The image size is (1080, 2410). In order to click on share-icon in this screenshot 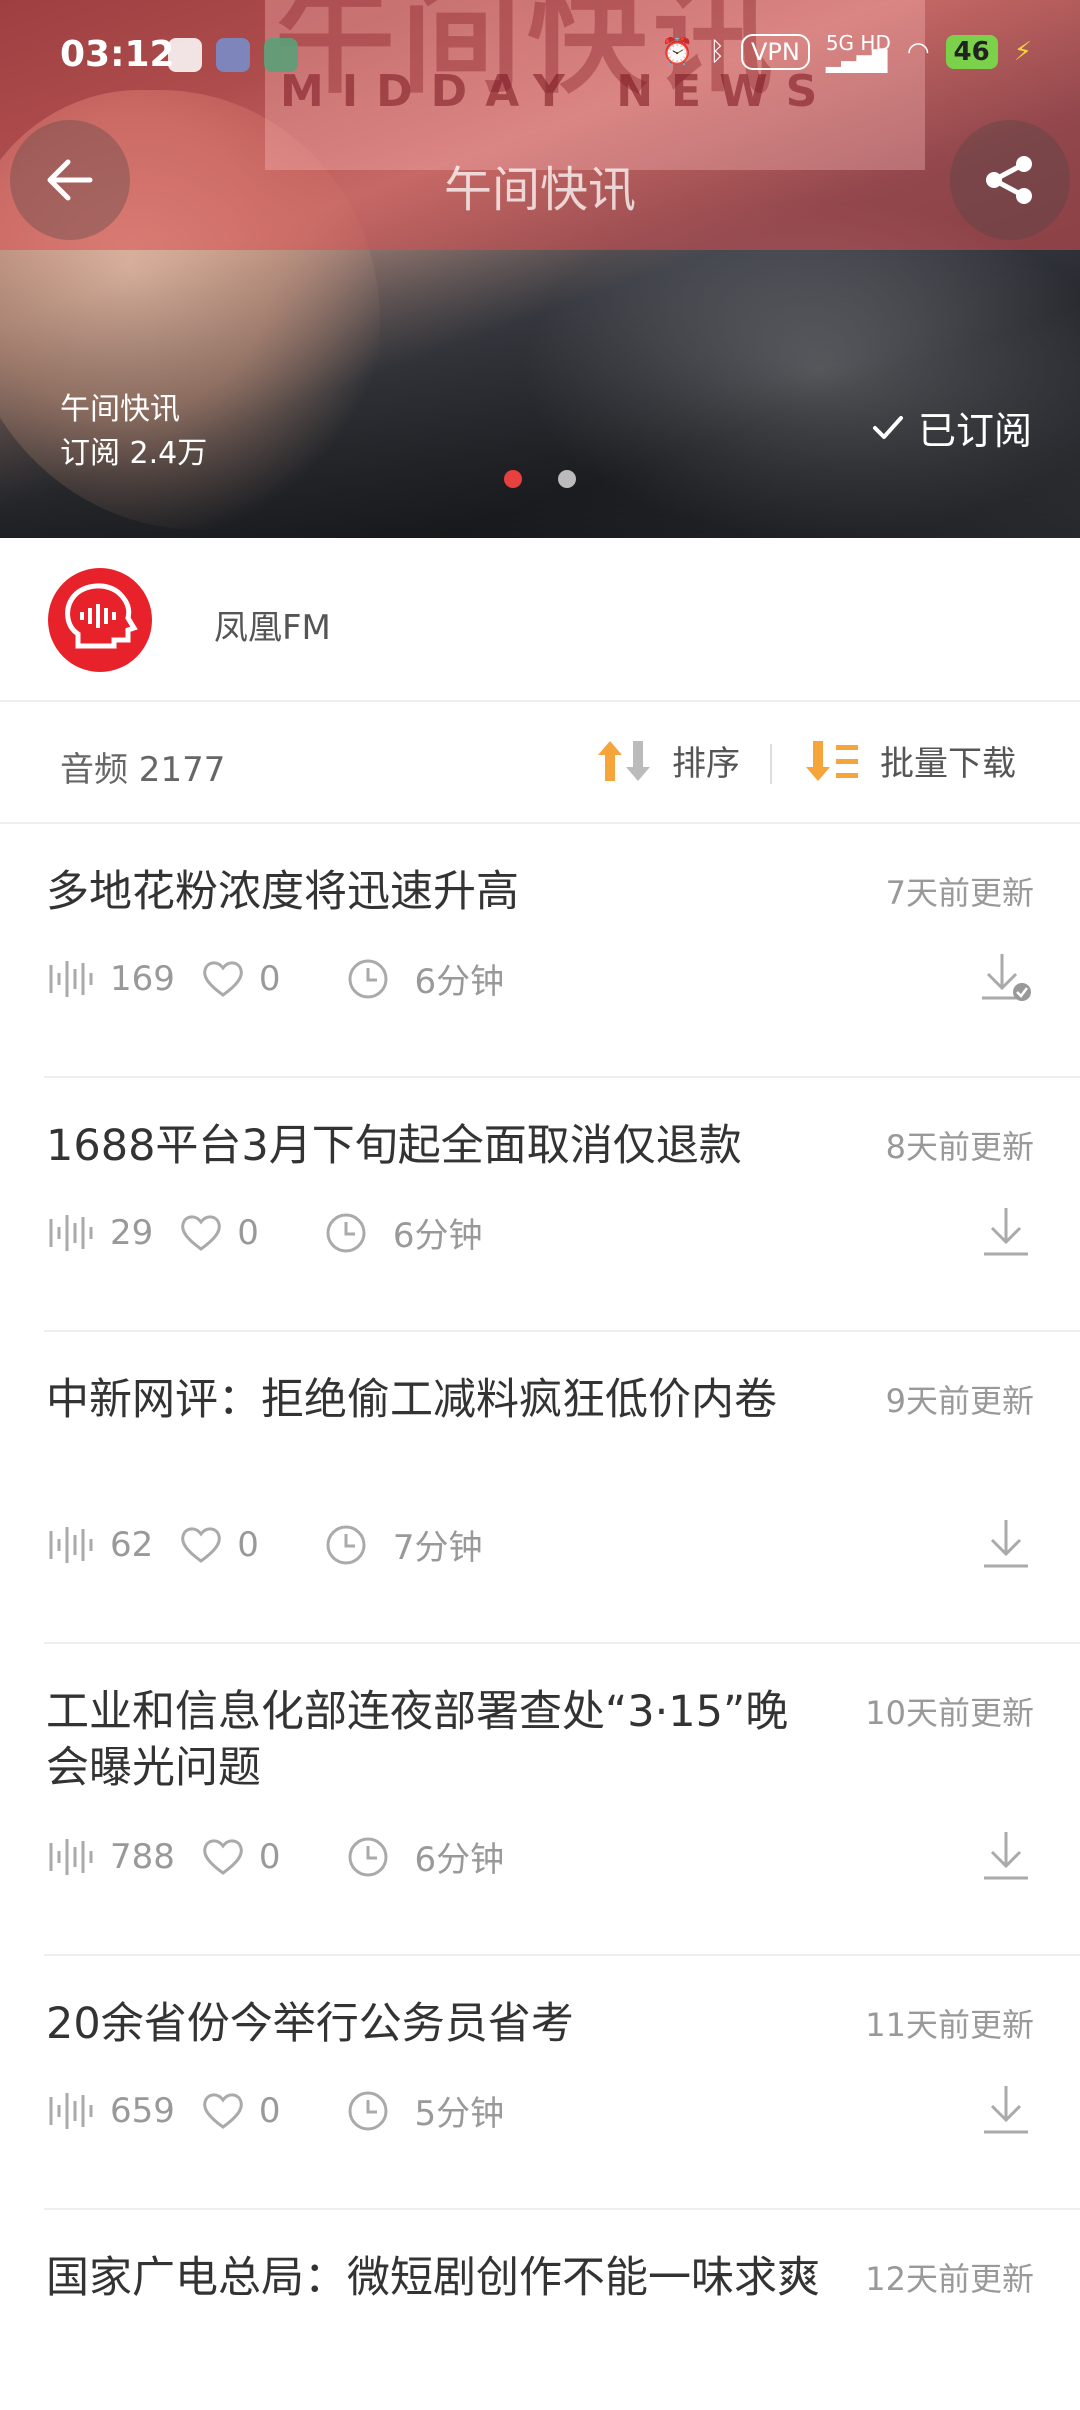, I will do `click(1009, 180)`.